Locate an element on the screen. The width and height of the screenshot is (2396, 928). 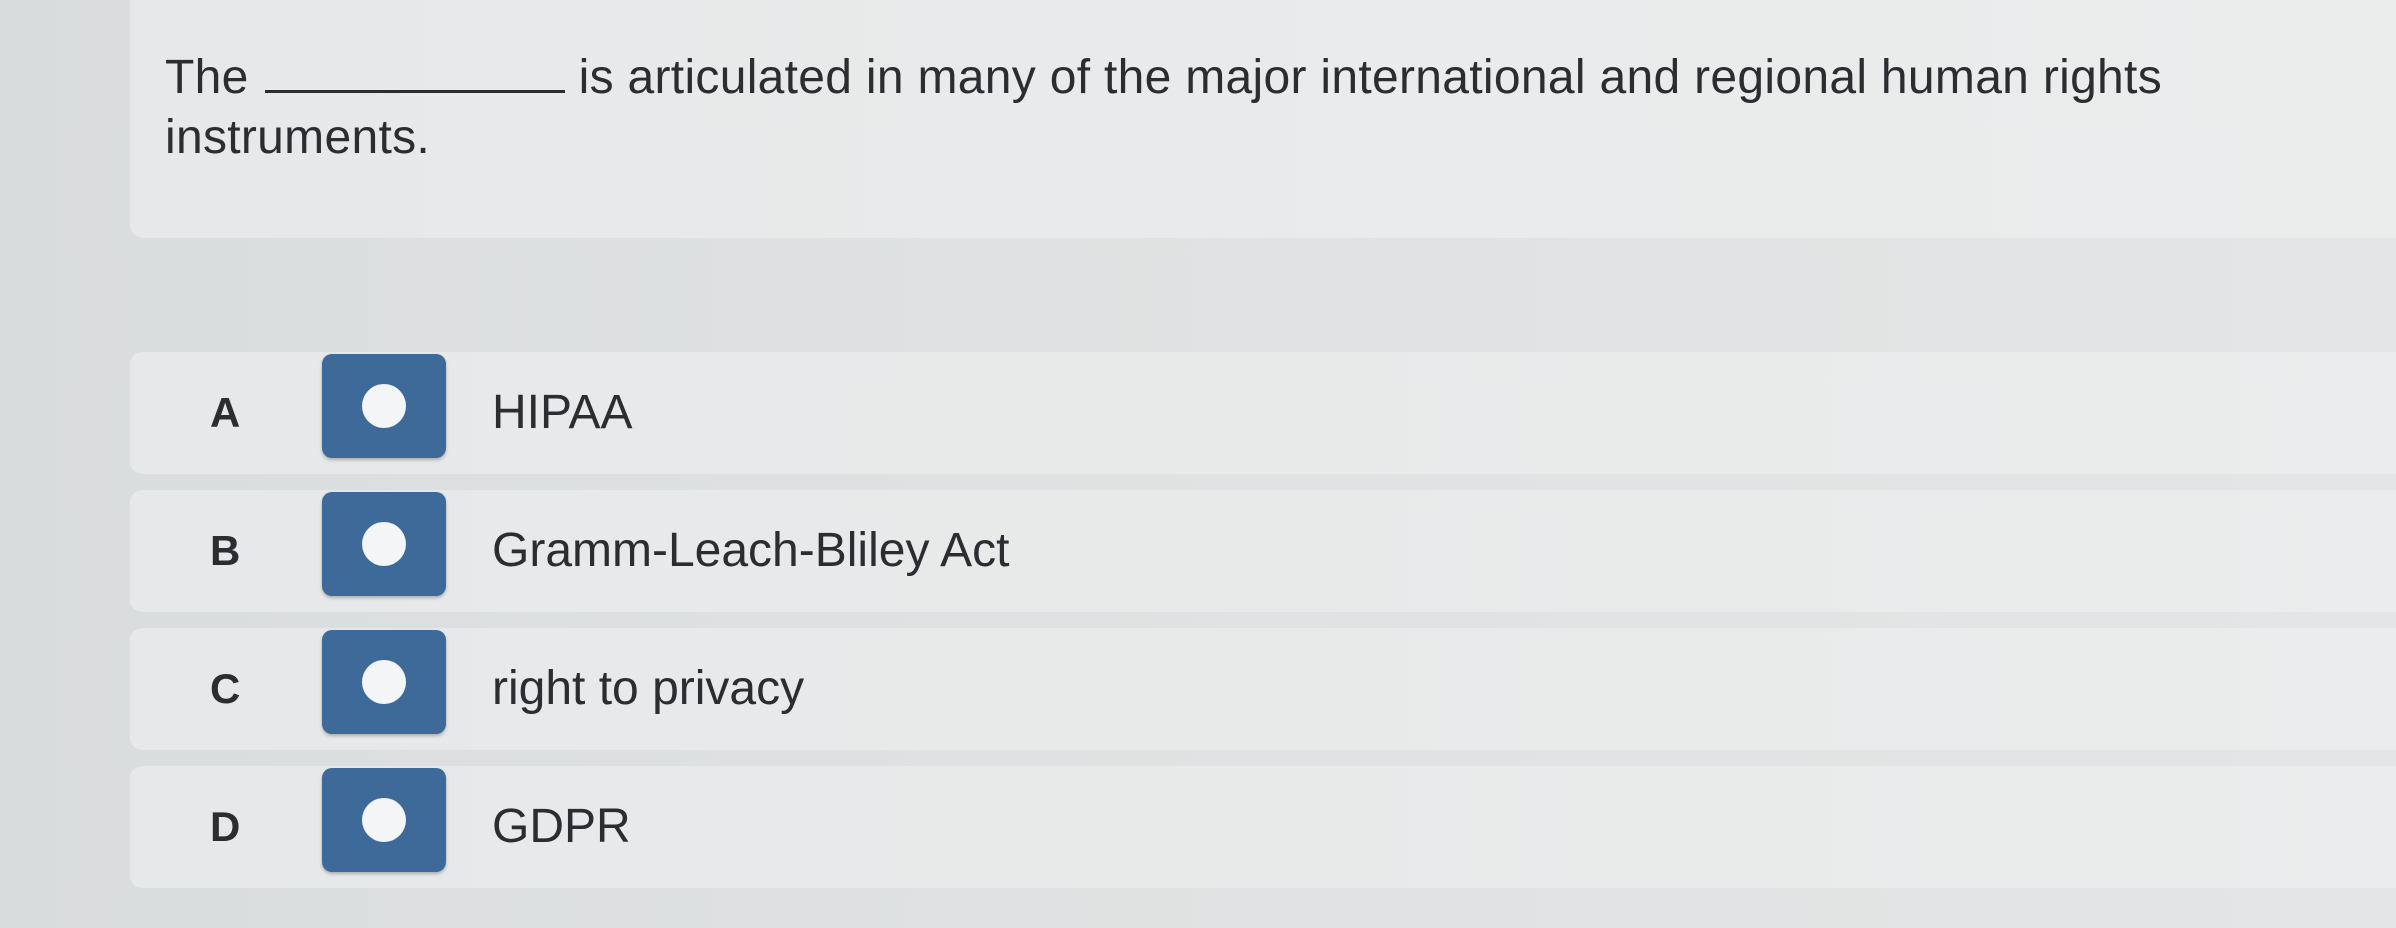
option-label: right to privacy is located at coordinates (648, 688).